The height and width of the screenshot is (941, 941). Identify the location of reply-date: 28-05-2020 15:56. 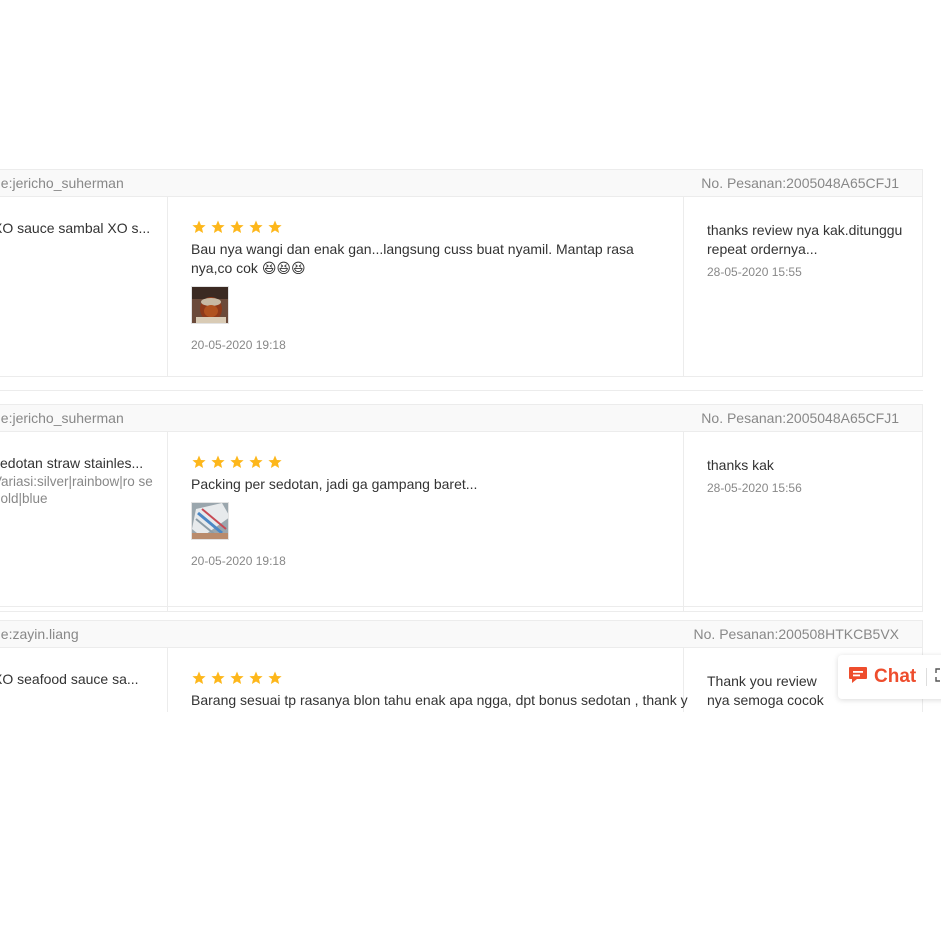
(754, 488).